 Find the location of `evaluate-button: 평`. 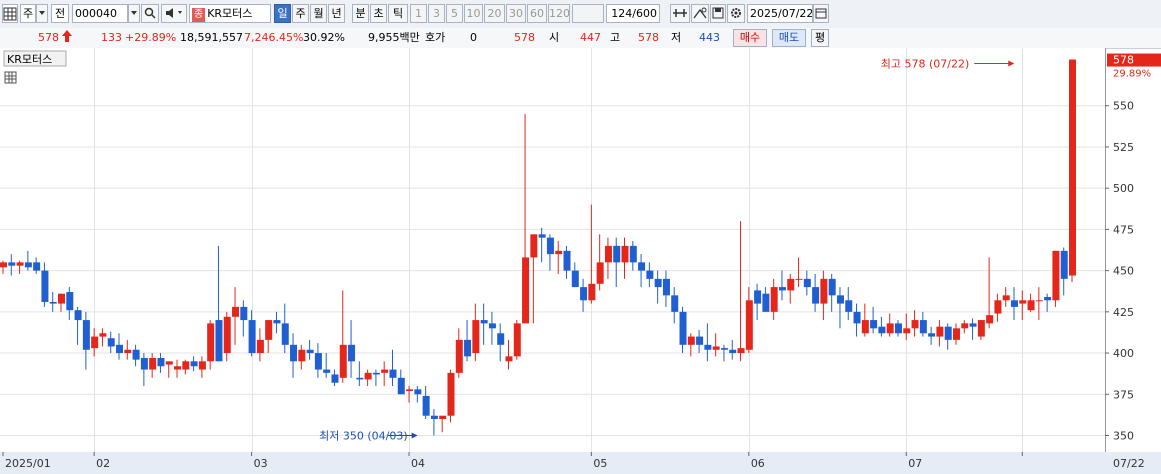

evaluate-button: 평 is located at coordinates (820, 38).